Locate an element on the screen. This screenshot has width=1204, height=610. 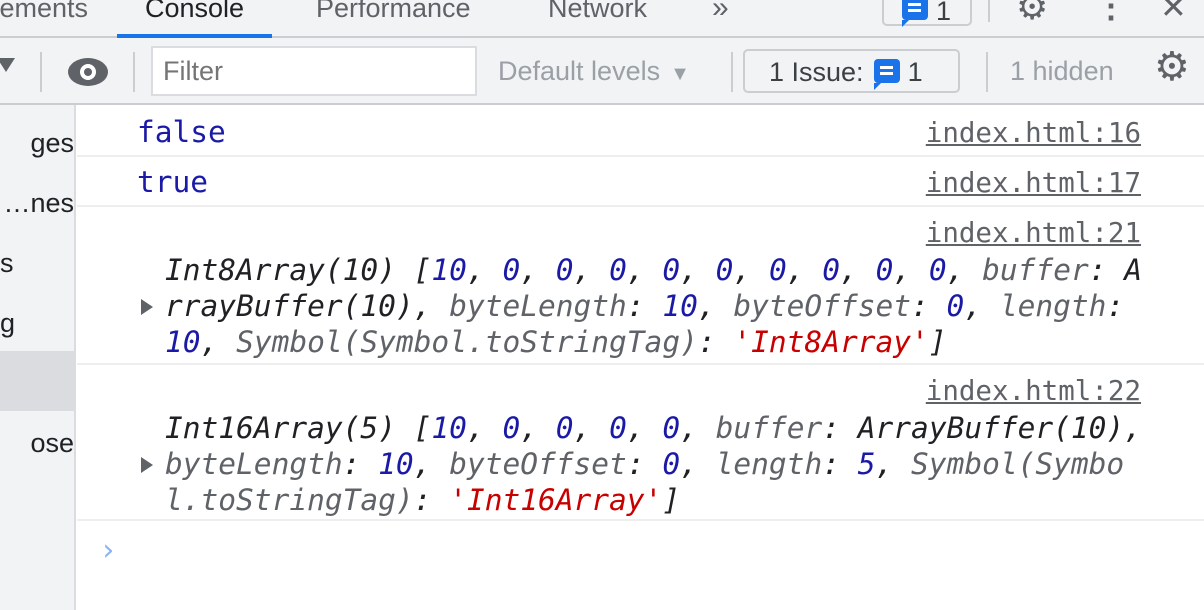
tab-console: Console is located at coordinates (195, 19).